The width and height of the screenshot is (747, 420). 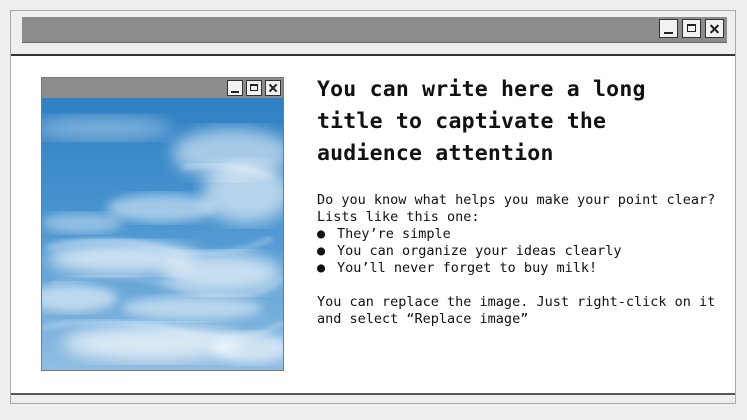 I want to click on intro-text-line-2: Lists like this one:, so click(x=398, y=217).